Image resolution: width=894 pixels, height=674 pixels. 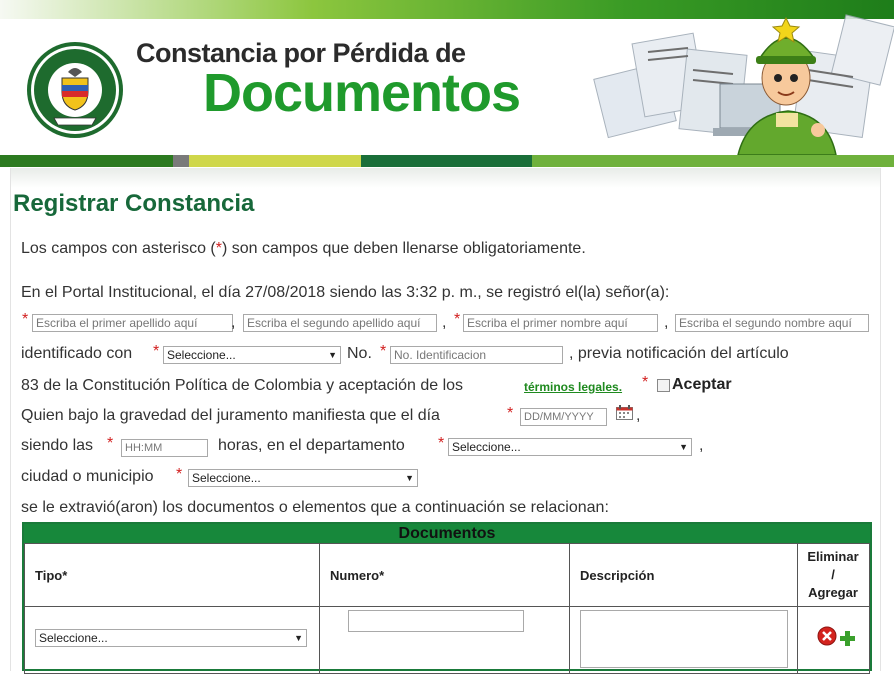 What do you see at coordinates (134, 203) in the screenshot?
I see `page-title: Registrar Constancia` at bounding box center [134, 203].